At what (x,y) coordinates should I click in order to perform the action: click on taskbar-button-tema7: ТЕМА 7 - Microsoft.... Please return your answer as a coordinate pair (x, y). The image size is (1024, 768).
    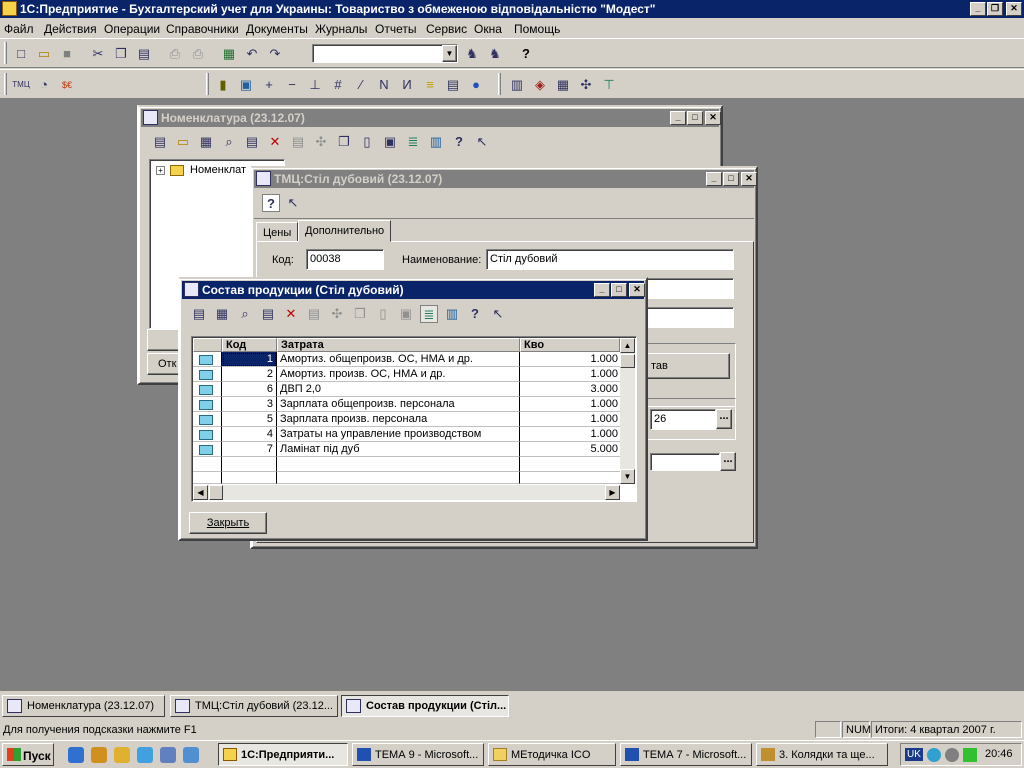
    Looking at the image, I should click on (686, 754).